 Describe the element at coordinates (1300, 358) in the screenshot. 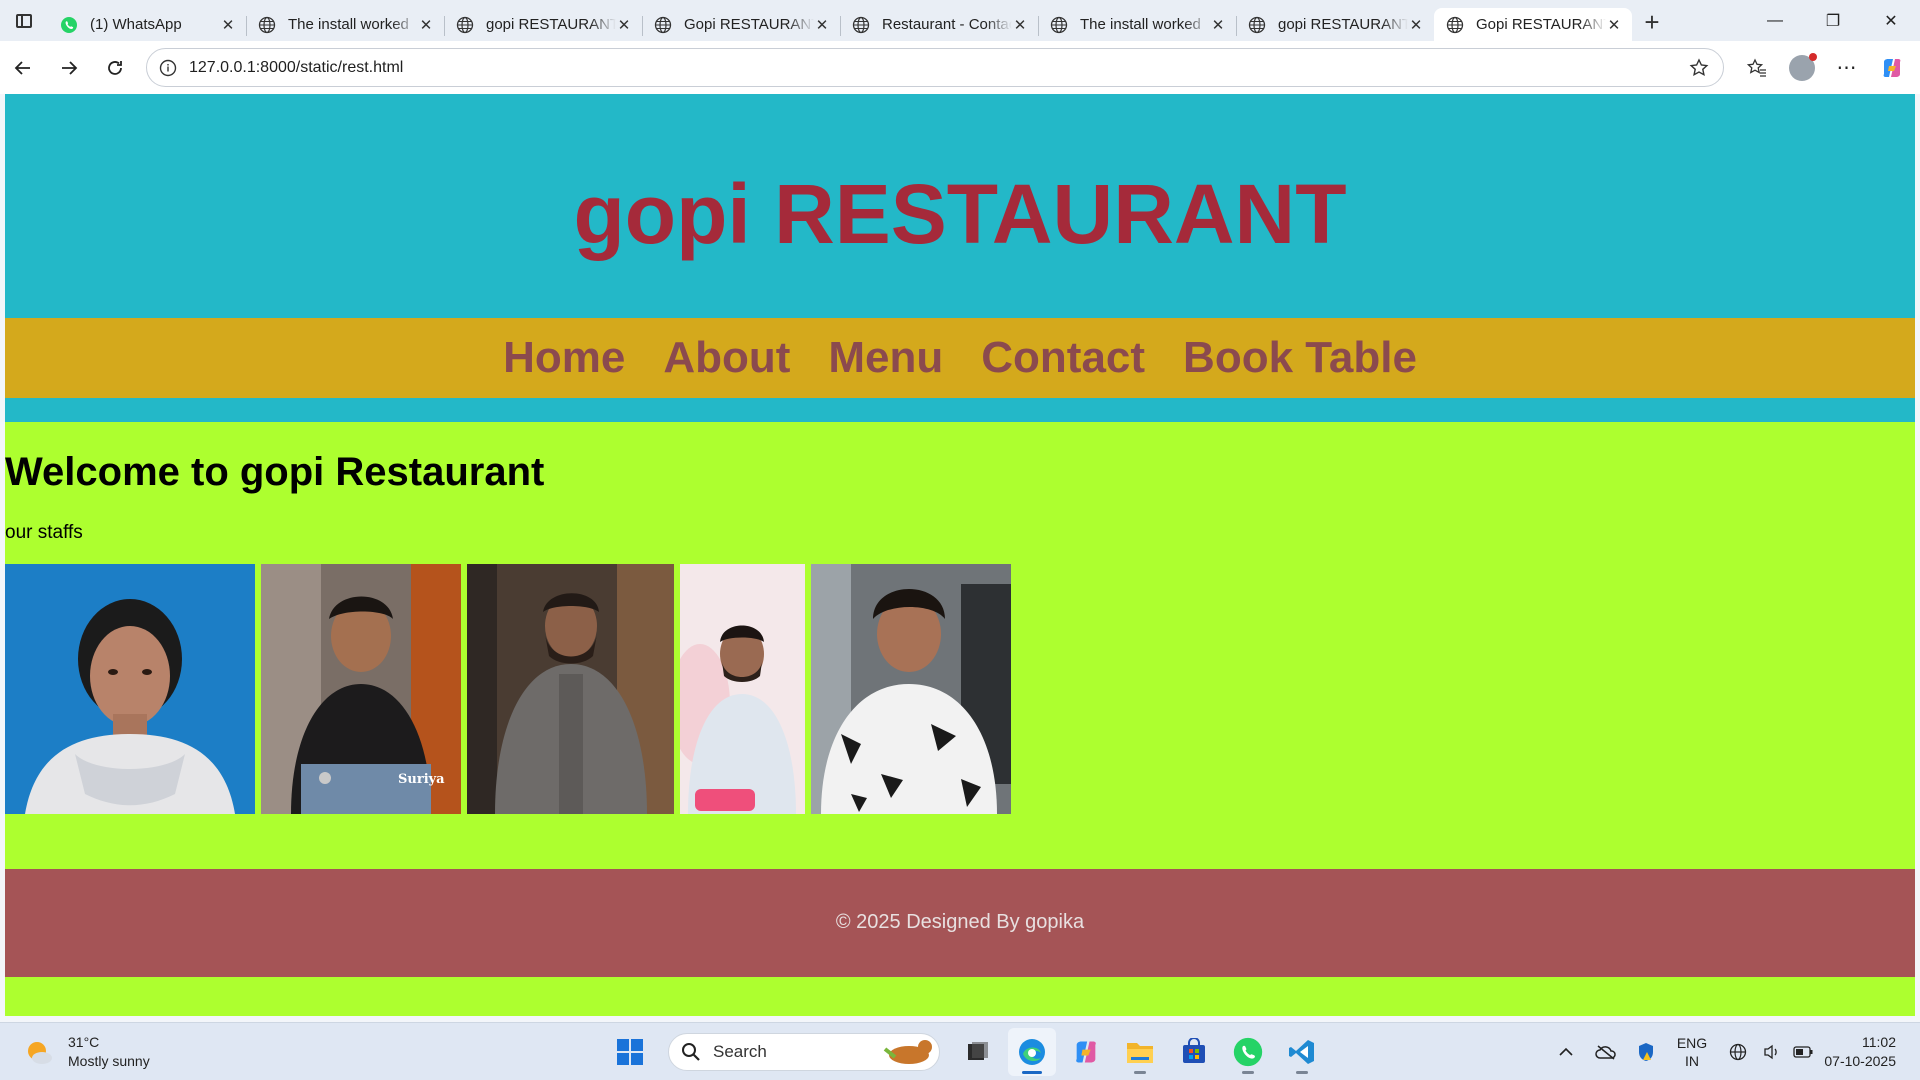

I see `nav-link-book-table: Book Table` at that location.